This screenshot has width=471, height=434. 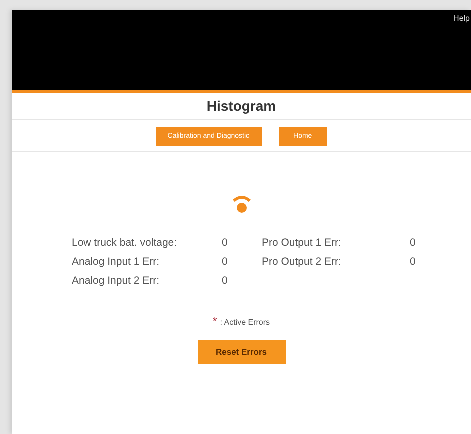 What do you see at coordinates (125, 243) in the screenshot?
I see `error-label: Low truck bat. voltage:` at bounding box center [125, 243].